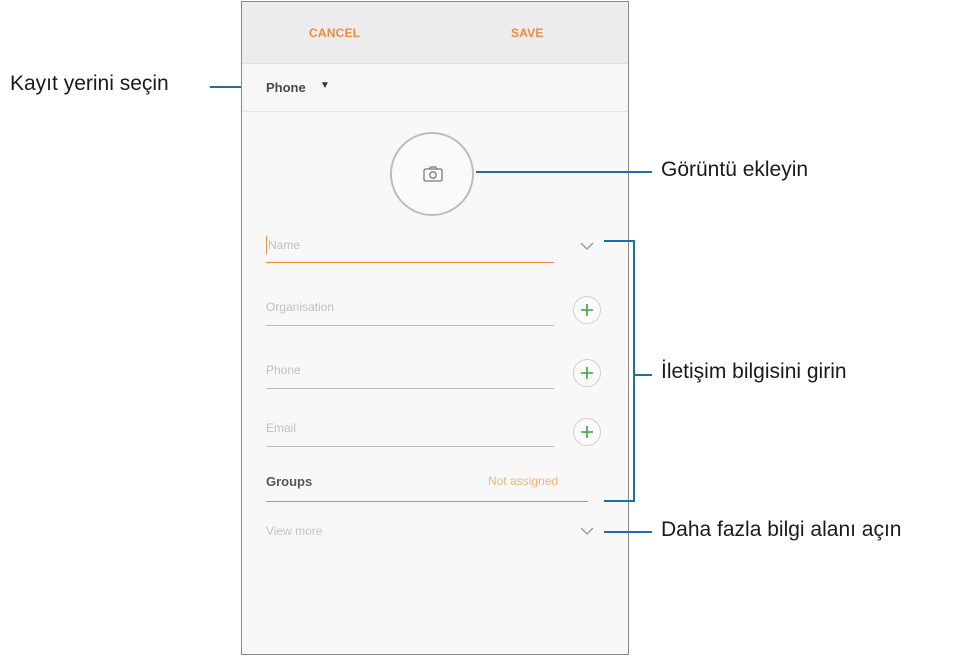 The image size is (960, 657). What do you see at coordinates (281, 428) in the screenshot?
I see `email-placeholder: Email` at bounding box center [281, 428].